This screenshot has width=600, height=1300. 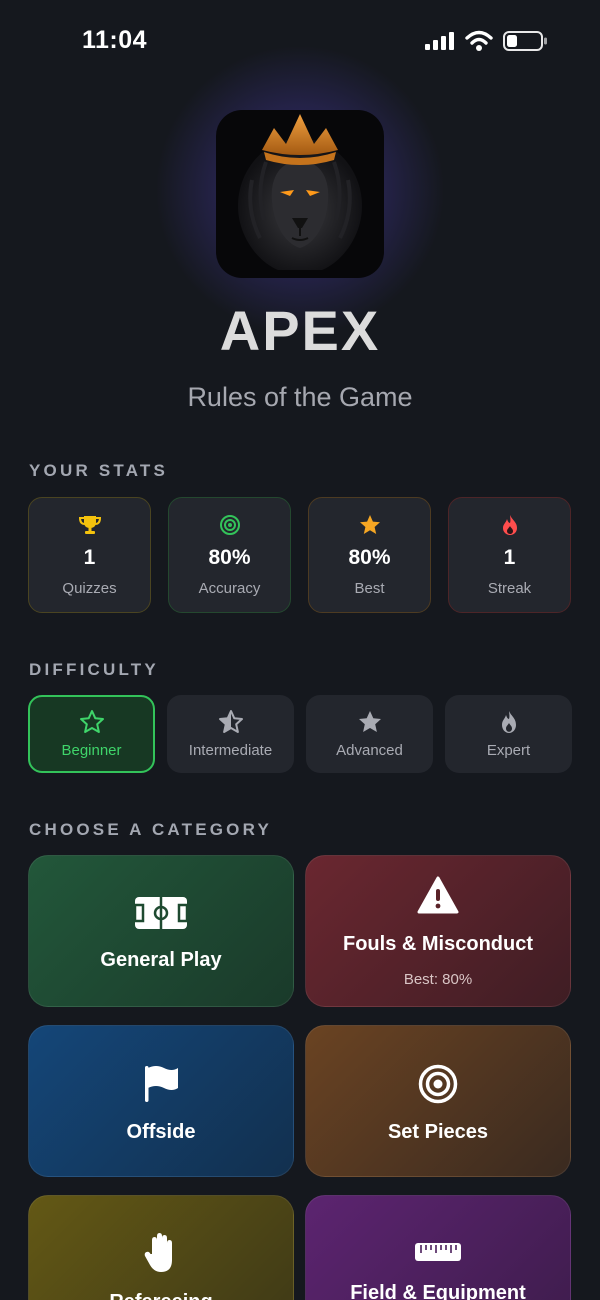 I want to click on flag-icon, so click(x=161, y=1084).